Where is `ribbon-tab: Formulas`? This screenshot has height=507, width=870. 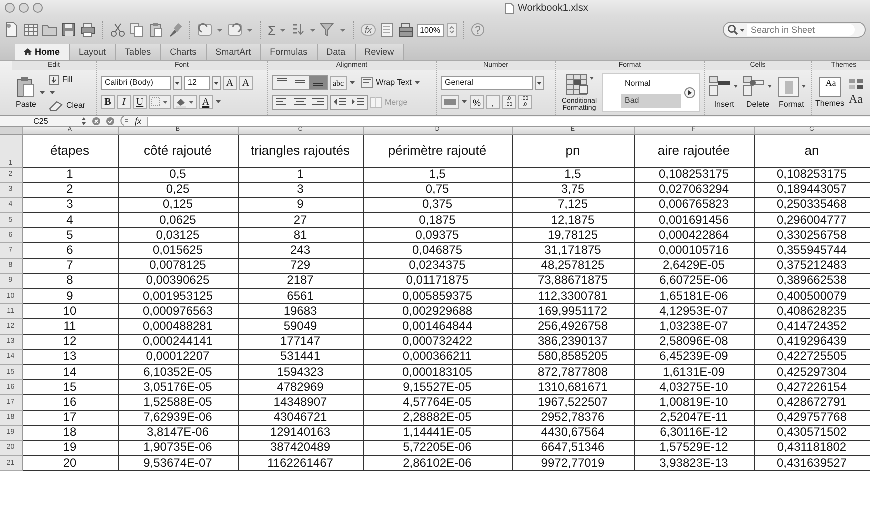 ribbon-tab: Formulas is located at coordinates (289, 52).